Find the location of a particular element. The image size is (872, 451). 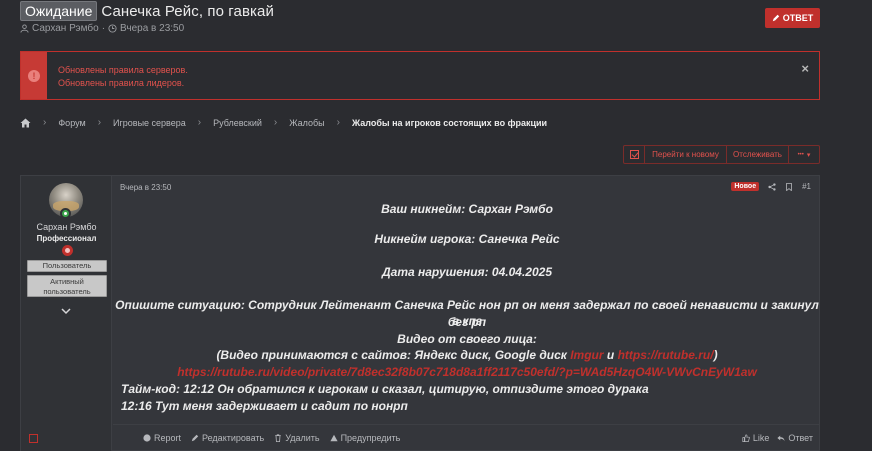

home-icon is located at coordinates (25, 123).